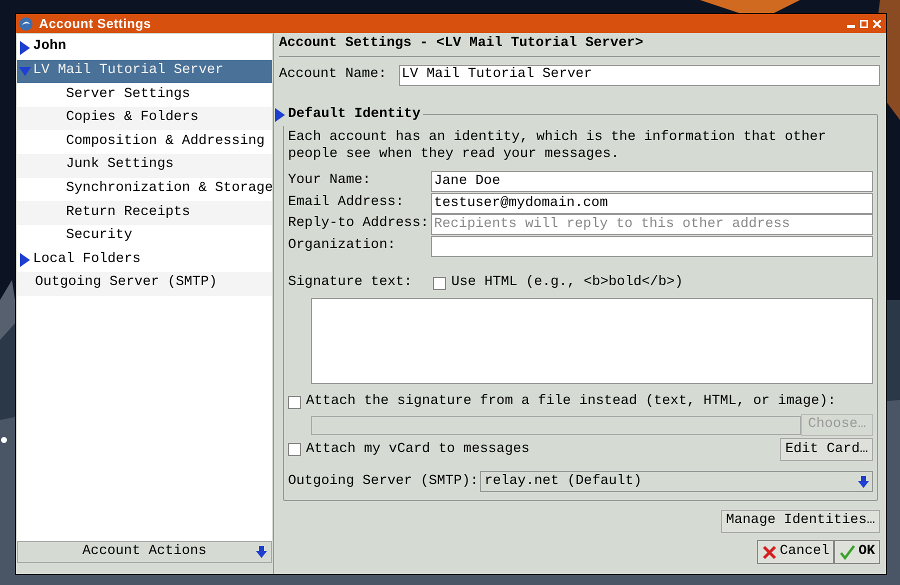 This screenshot has height=585, width=900. Describe the element at coordinates (330, 181) in the screenshot. I see `field-label: Your Name:` at that location.